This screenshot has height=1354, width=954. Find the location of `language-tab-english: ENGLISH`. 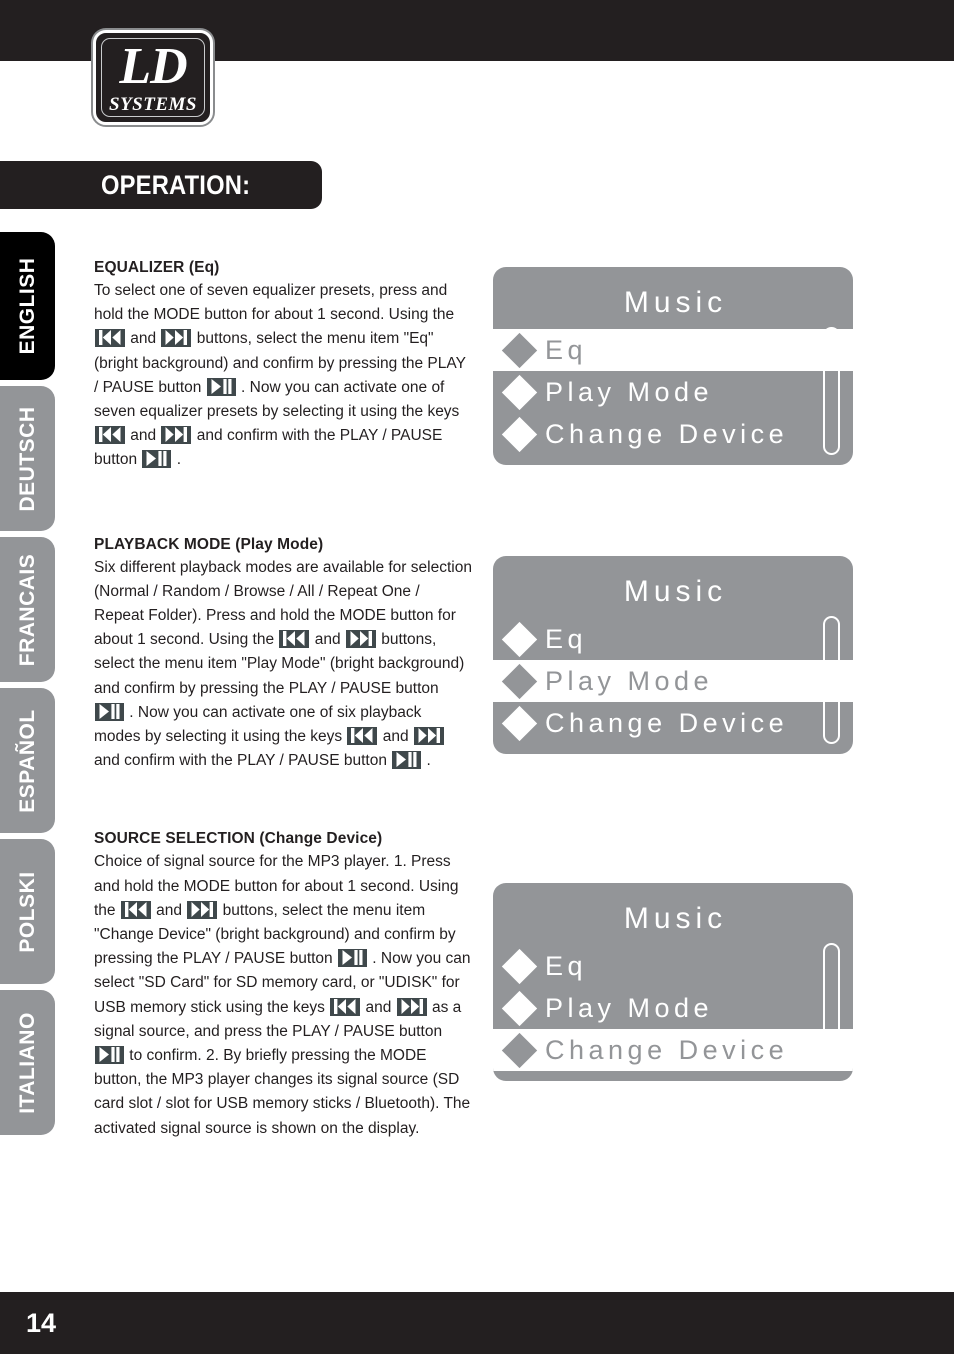

language-tab-english: ENGLISH is located at coordinates (27, 306).